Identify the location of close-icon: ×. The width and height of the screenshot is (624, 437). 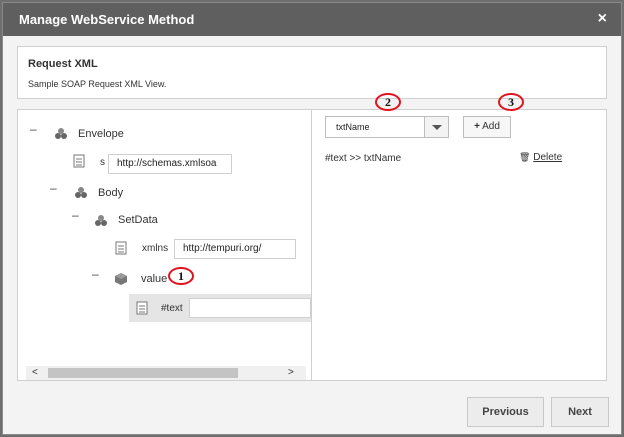
(602, 19).